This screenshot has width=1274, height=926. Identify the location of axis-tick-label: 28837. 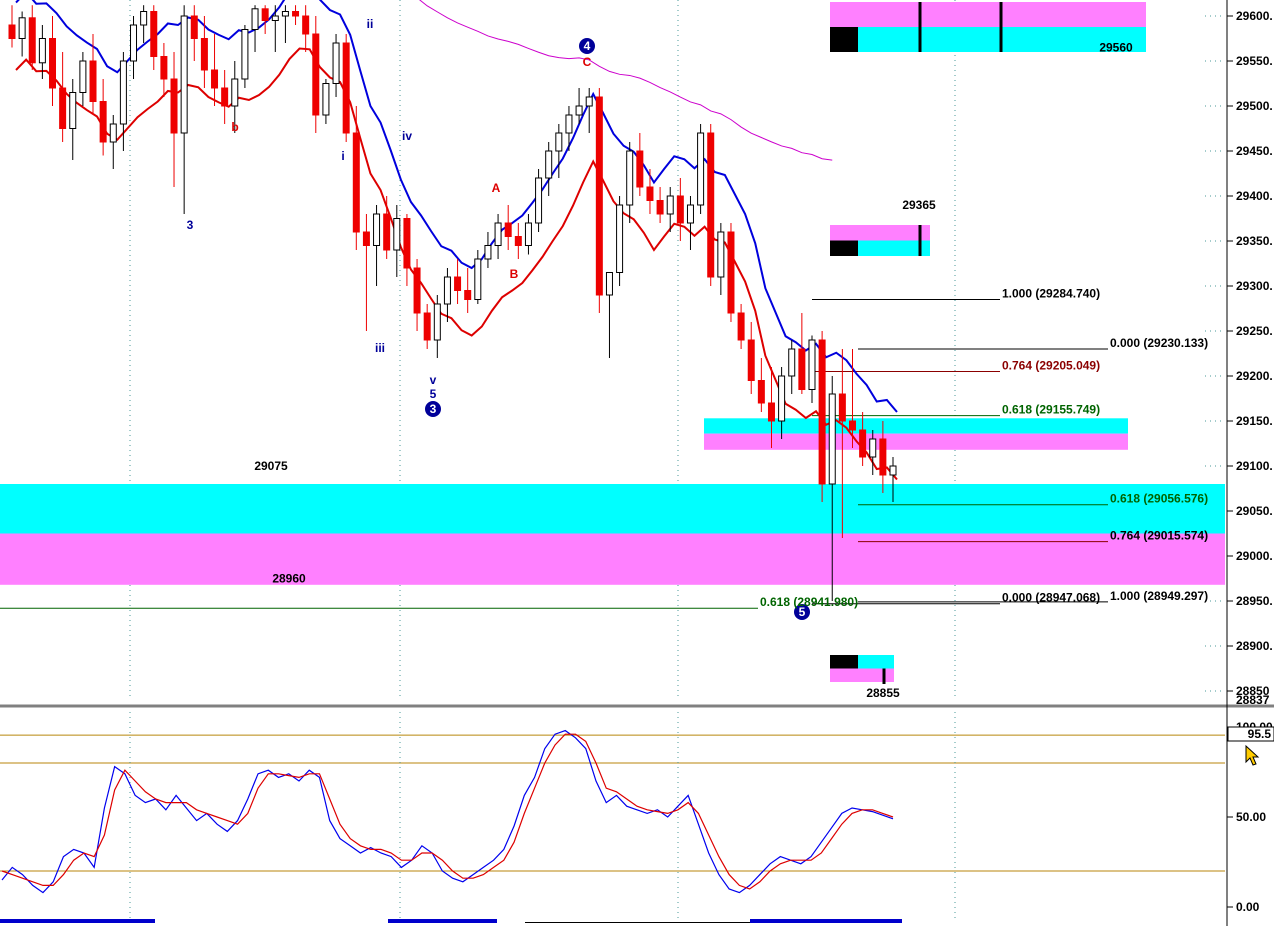
(1253, 700).